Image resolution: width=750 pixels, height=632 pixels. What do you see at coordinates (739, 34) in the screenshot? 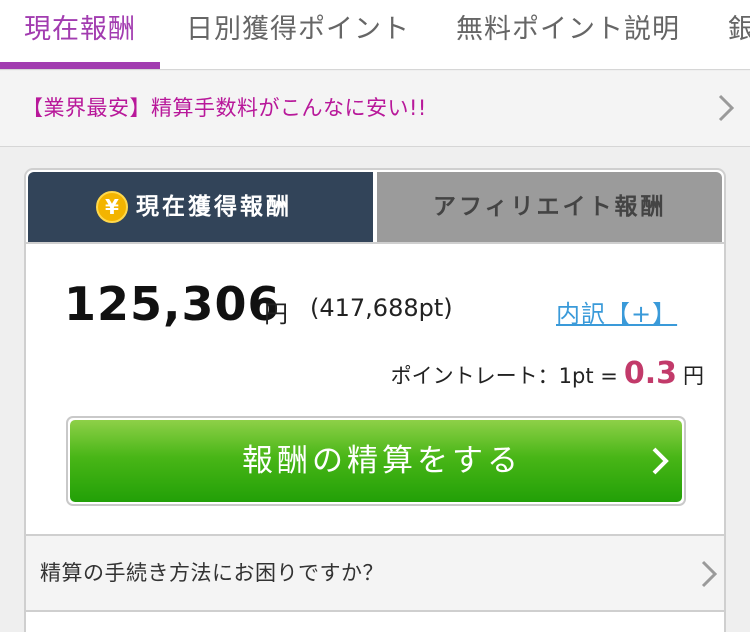
I see `tab-bank: 銀` at bounding box center [739, 34].